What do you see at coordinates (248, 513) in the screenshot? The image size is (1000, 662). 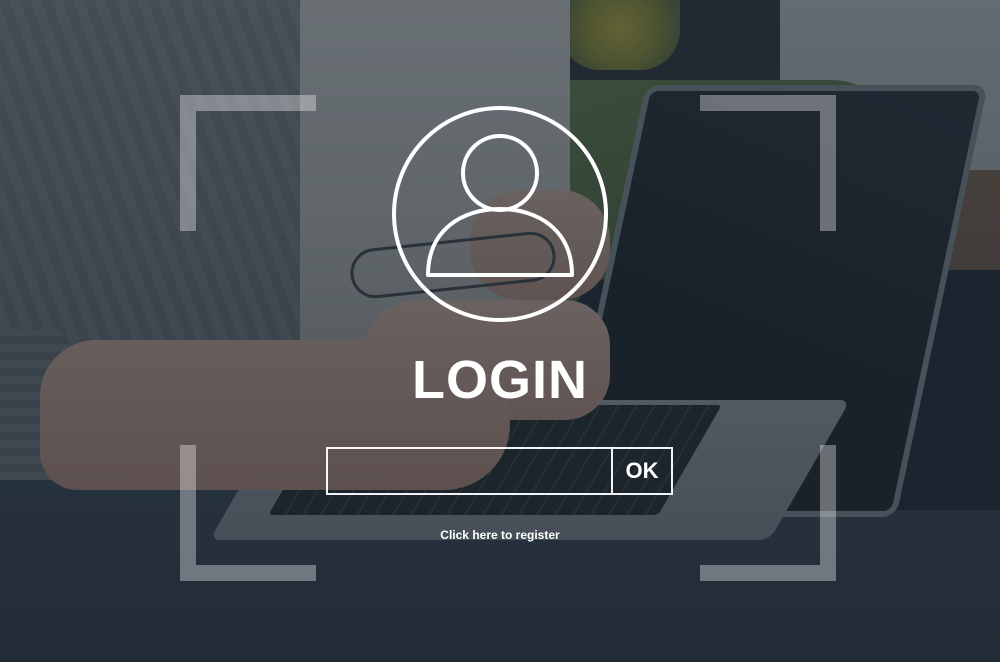 I see `frame-corner-bottom-left` at bounding box center [248, 513].